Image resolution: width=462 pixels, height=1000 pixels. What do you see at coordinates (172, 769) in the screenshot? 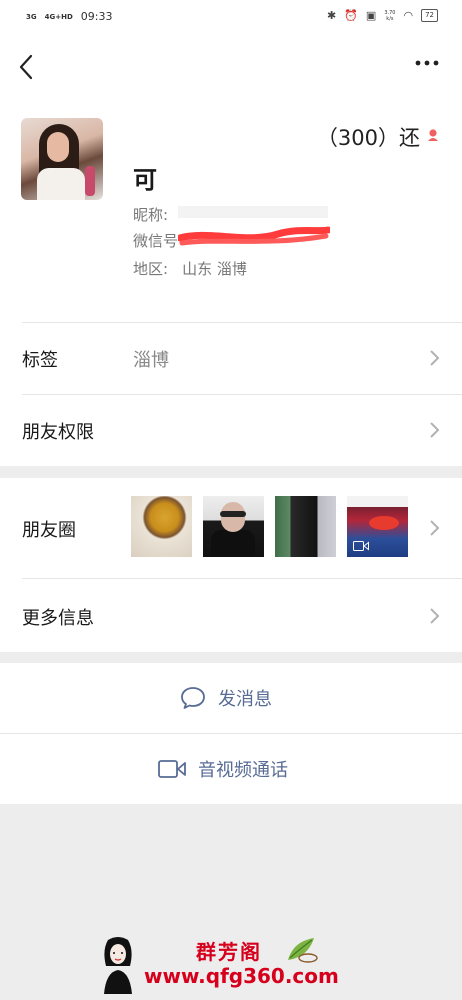
I see `video-camera-icon` at bounding box center [172, 769].